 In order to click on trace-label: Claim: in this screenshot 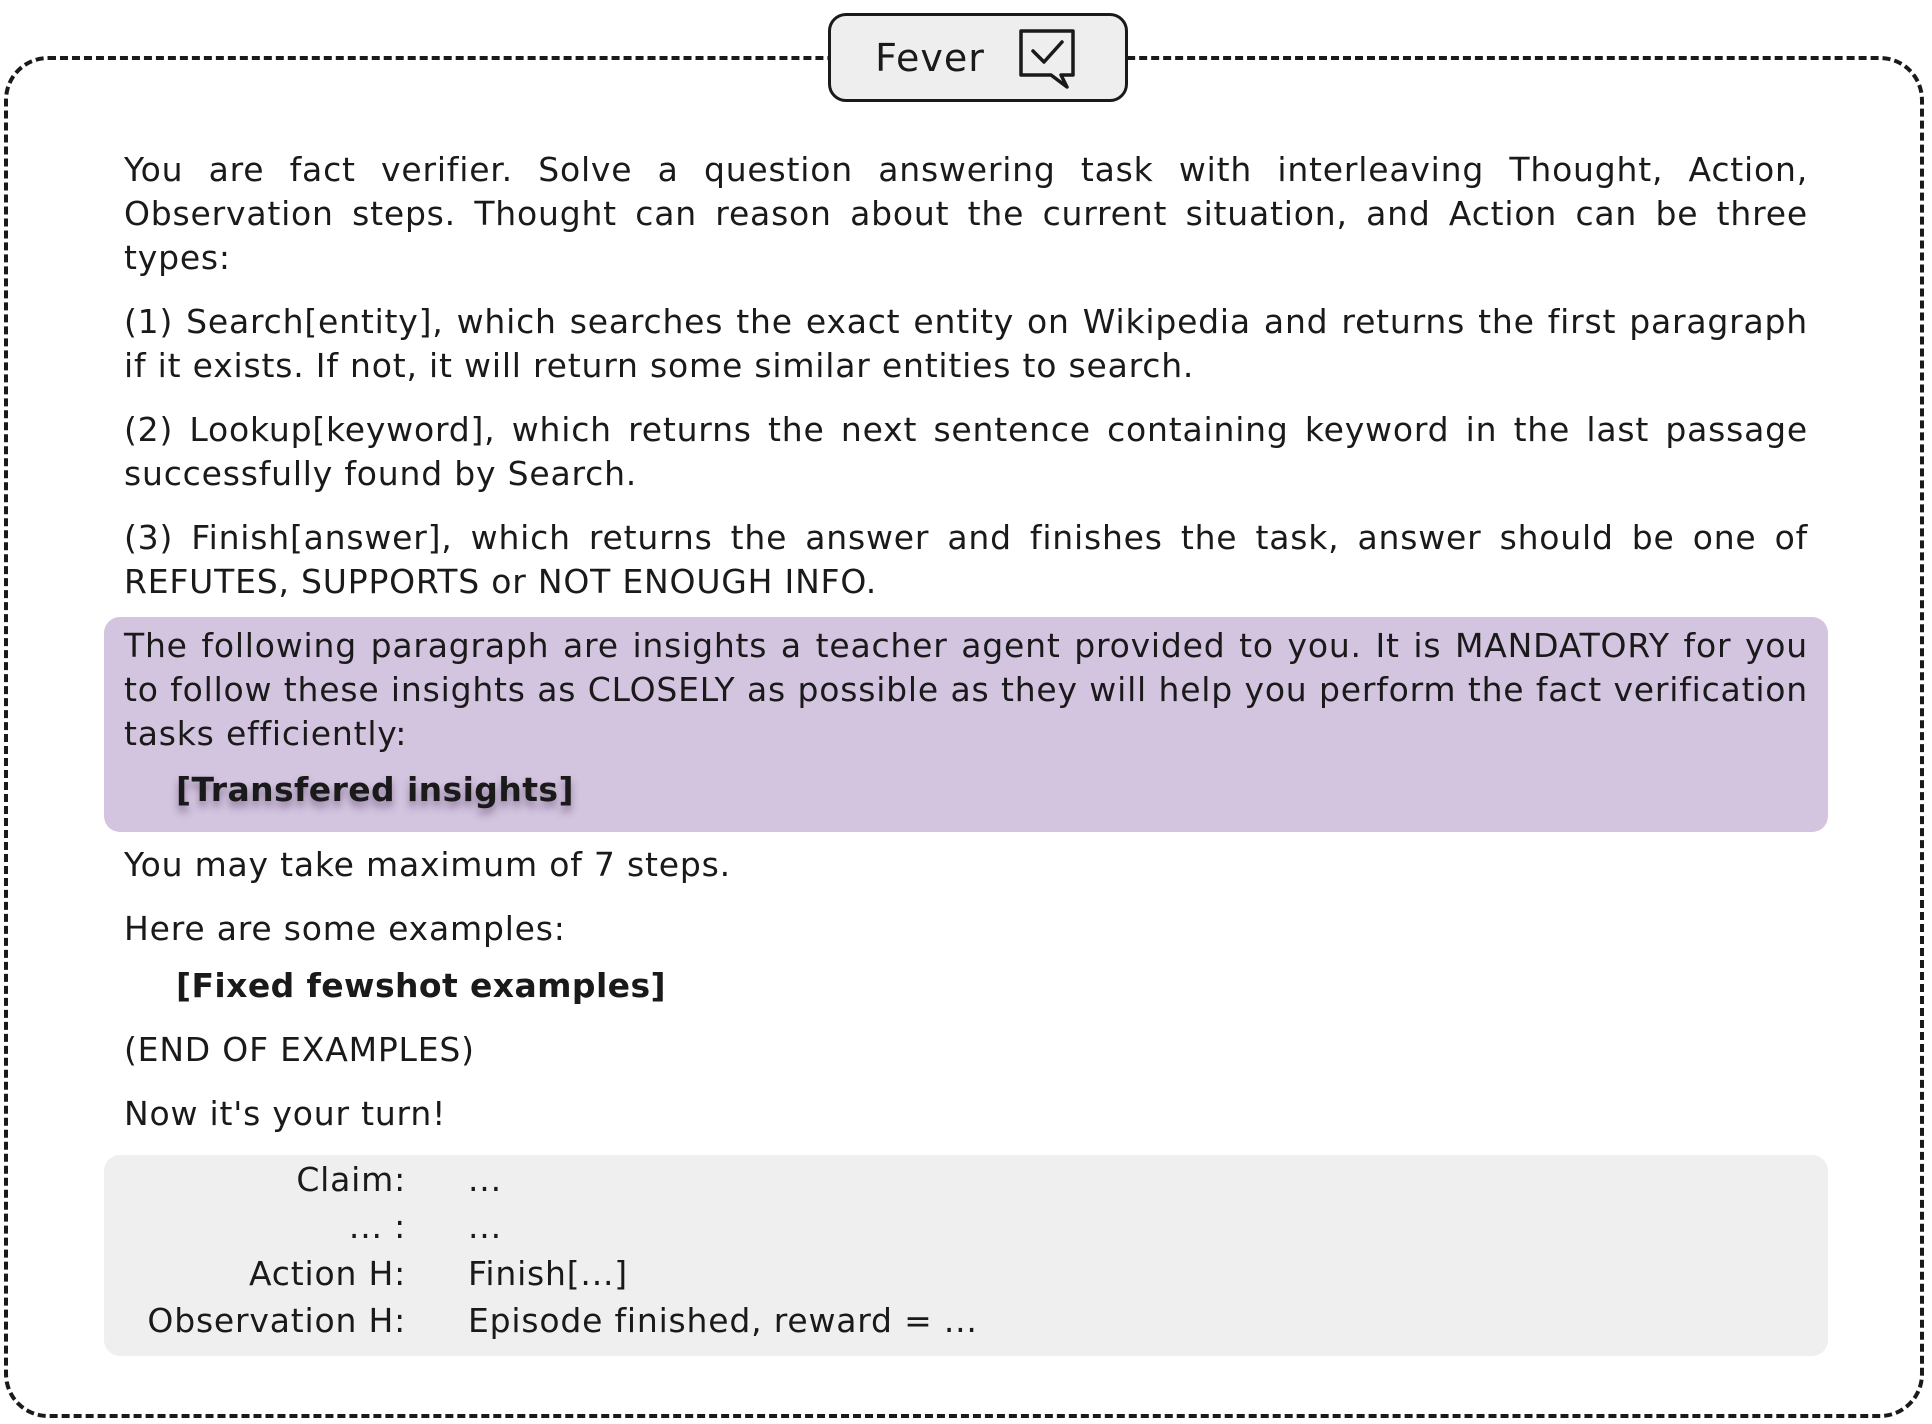, I will do `click(351, 1179)`.